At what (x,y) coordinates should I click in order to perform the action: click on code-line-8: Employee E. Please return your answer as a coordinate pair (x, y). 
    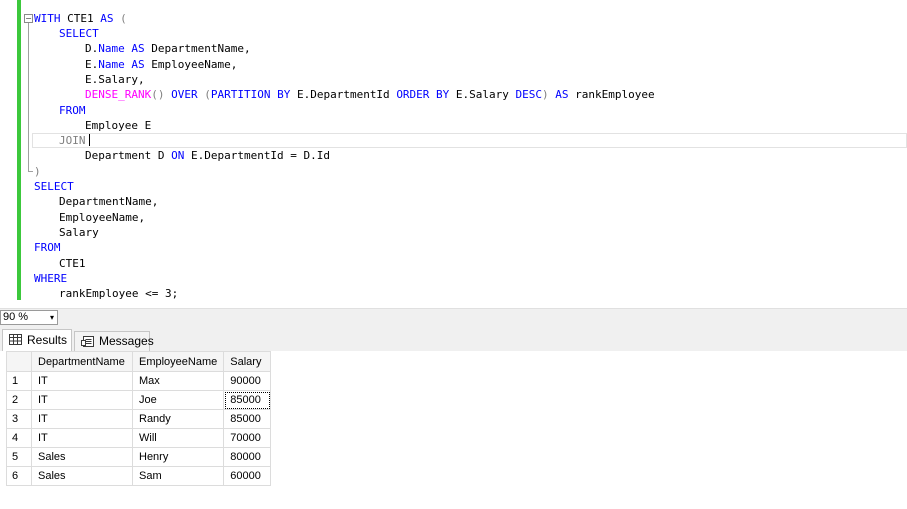
    Looking at the image, I should click on (118, 125).